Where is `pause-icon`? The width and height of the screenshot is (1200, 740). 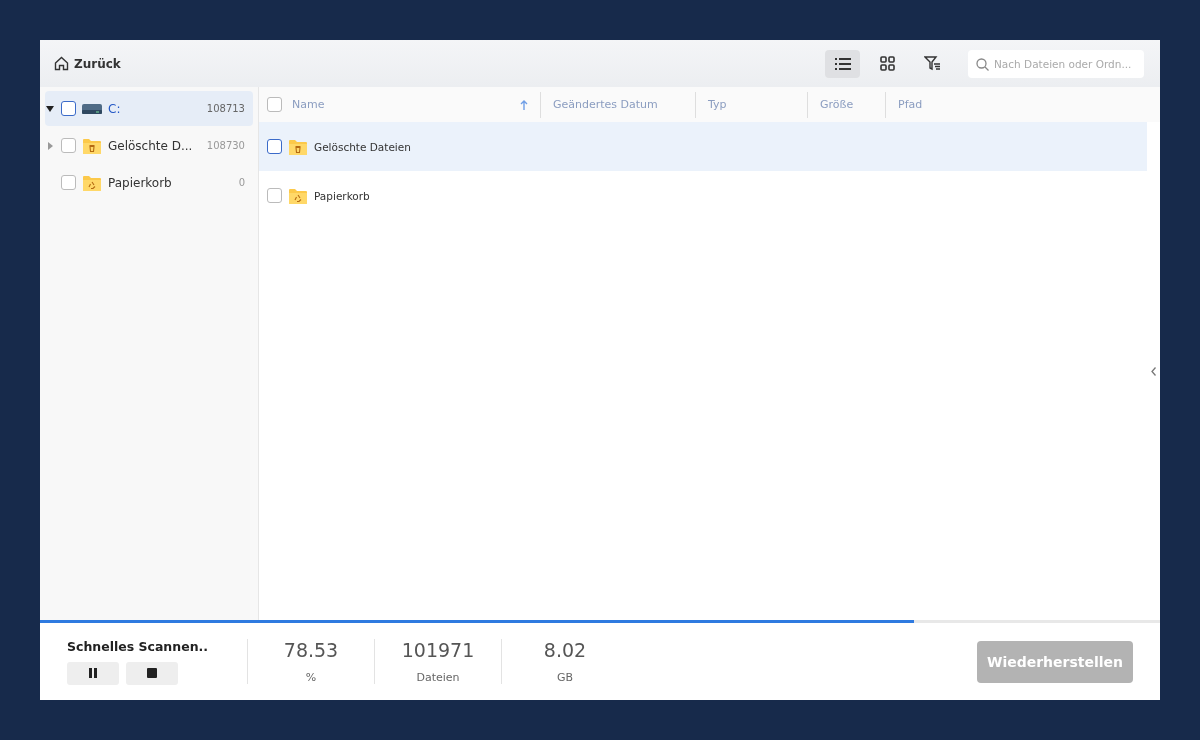 pause-icon is located at coordinates (93, 673).